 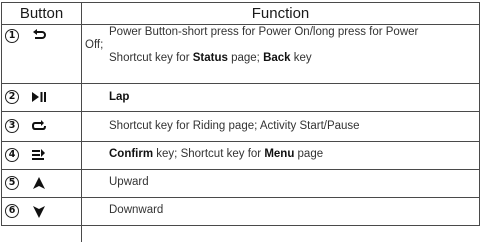 I want to click on header-function: Function, so click(x=280, y=13).